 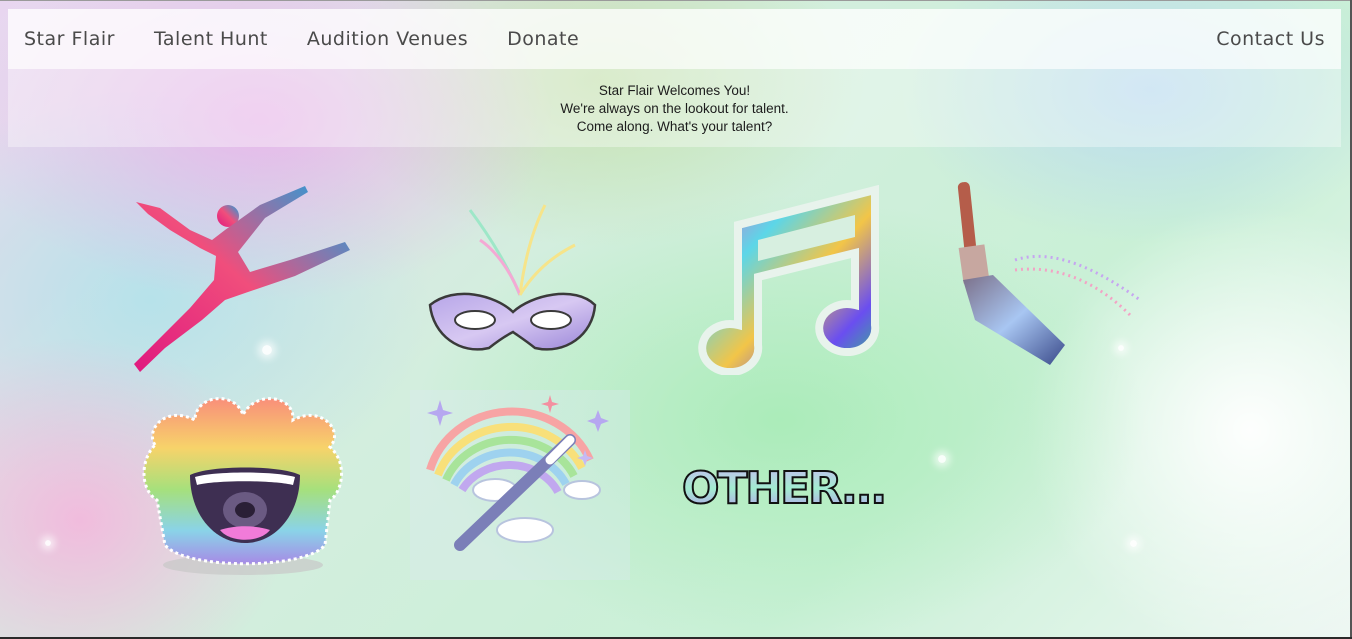 I want to click on nav-brand-link: Star Flair, so click(x=69, y=39).